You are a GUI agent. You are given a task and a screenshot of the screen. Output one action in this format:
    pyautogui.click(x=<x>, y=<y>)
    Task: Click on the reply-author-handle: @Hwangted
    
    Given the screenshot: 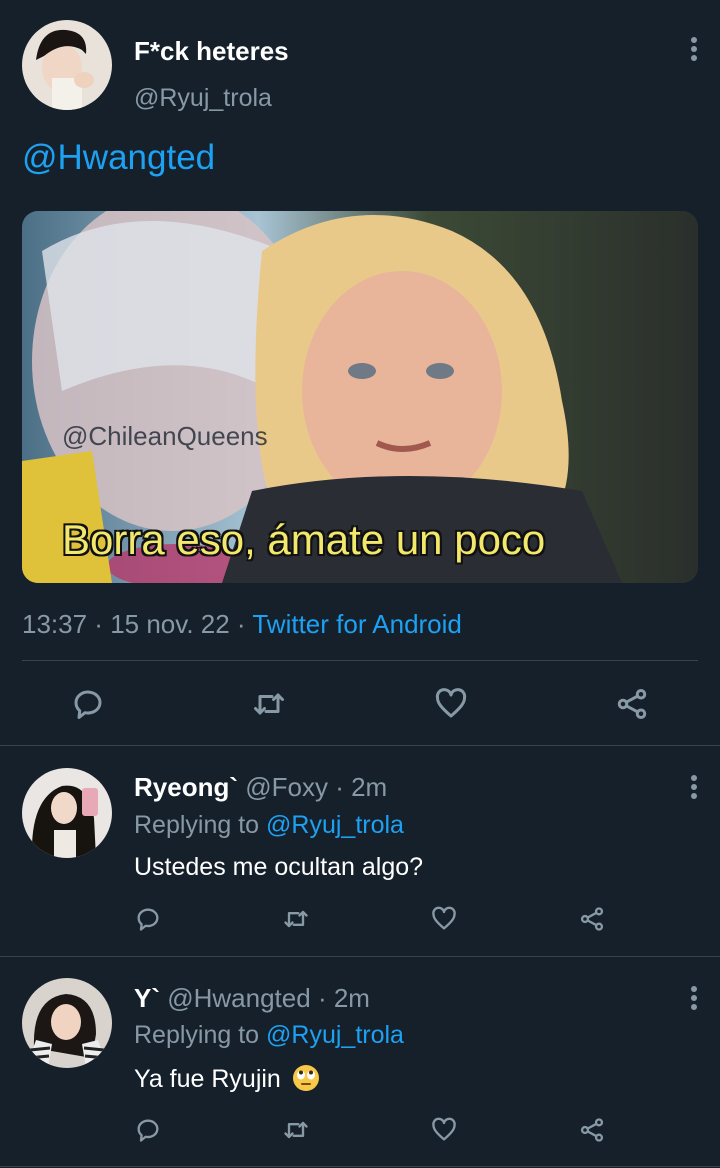 What is the action you would take?
    pyautogui.click(x=238, y=998)
    